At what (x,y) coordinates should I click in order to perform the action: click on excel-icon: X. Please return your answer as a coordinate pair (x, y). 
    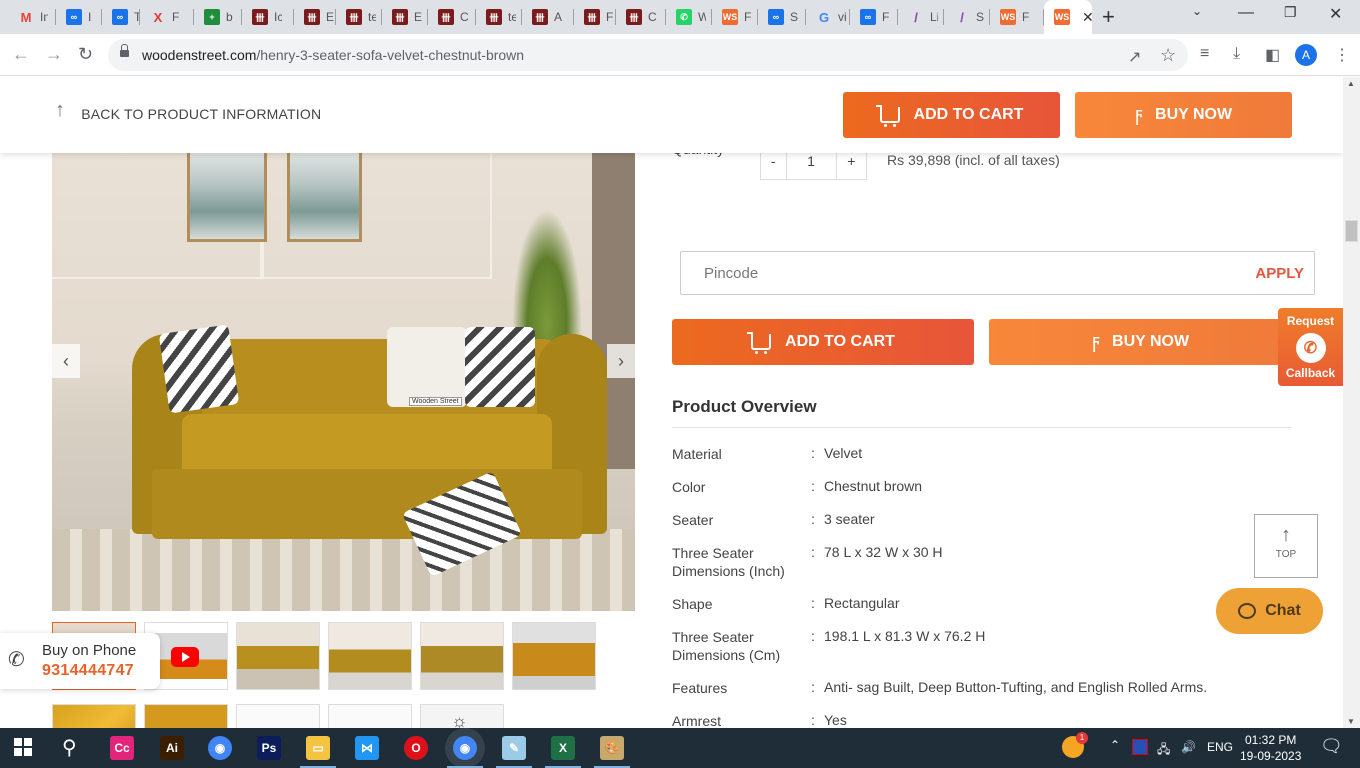
    Looking at the image, I should click on (563, 752).